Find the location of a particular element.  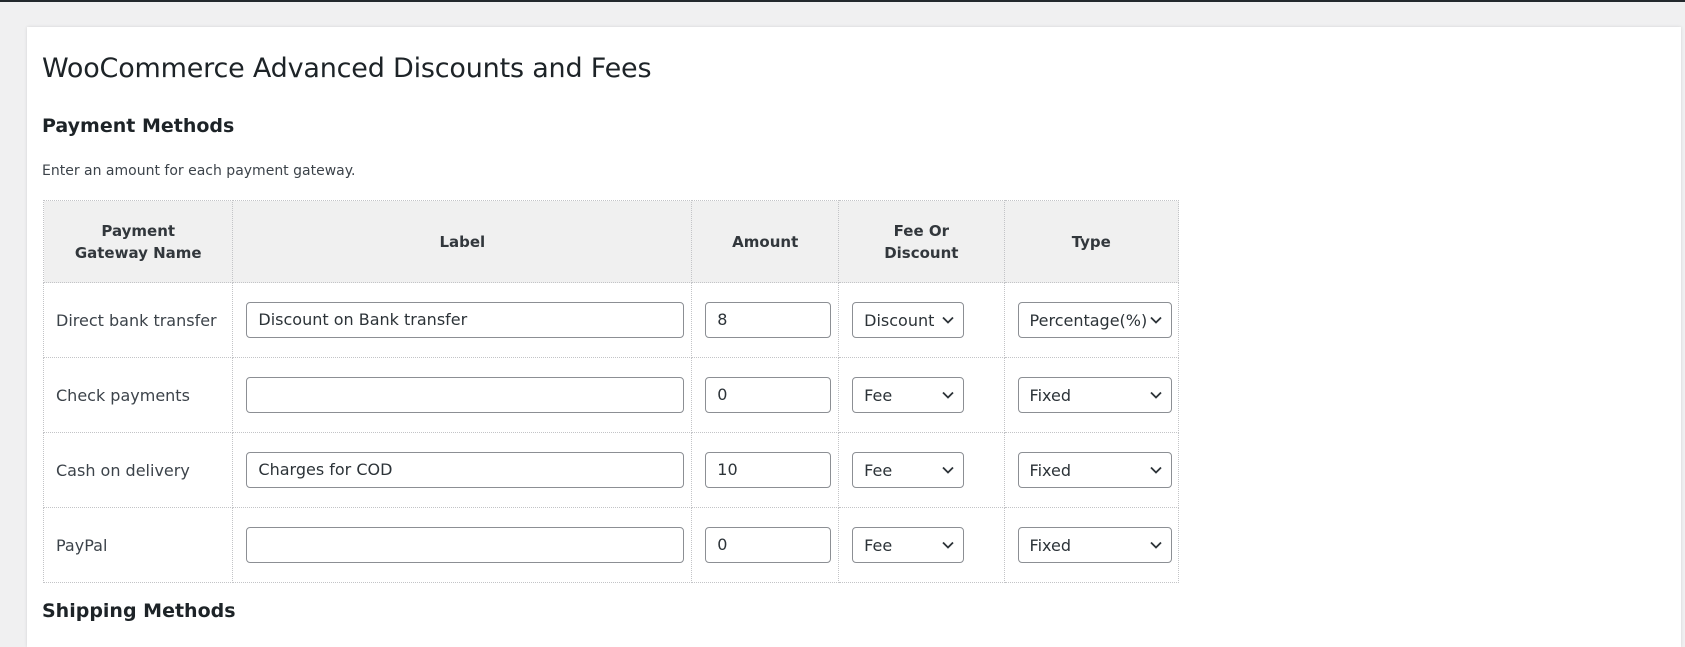

payment-methods-heading: Payment Methods is located at coordinates (138, 126).